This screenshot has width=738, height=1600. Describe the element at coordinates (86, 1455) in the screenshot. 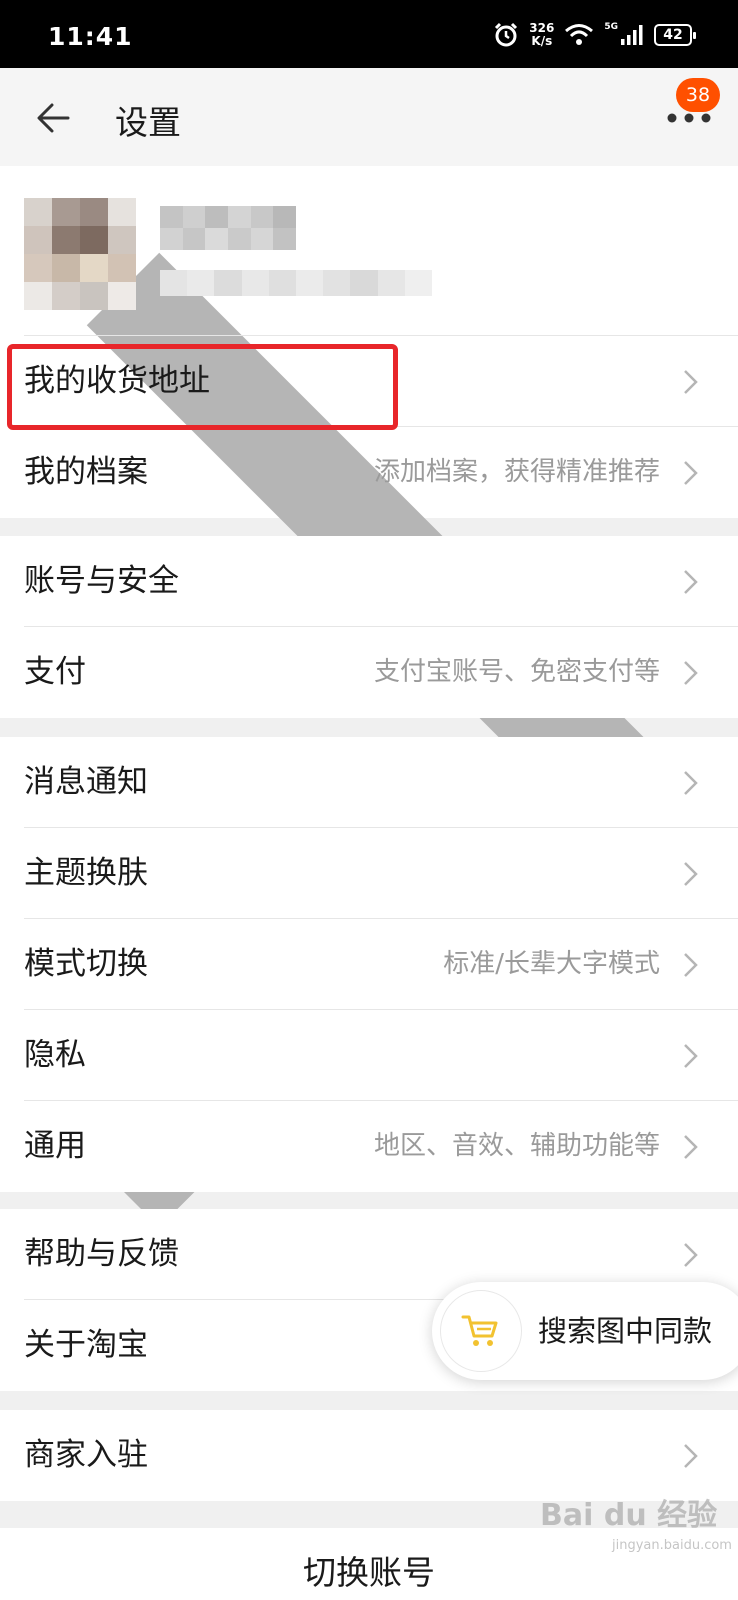

I see `merchant-label: 商家入驻` at that location.